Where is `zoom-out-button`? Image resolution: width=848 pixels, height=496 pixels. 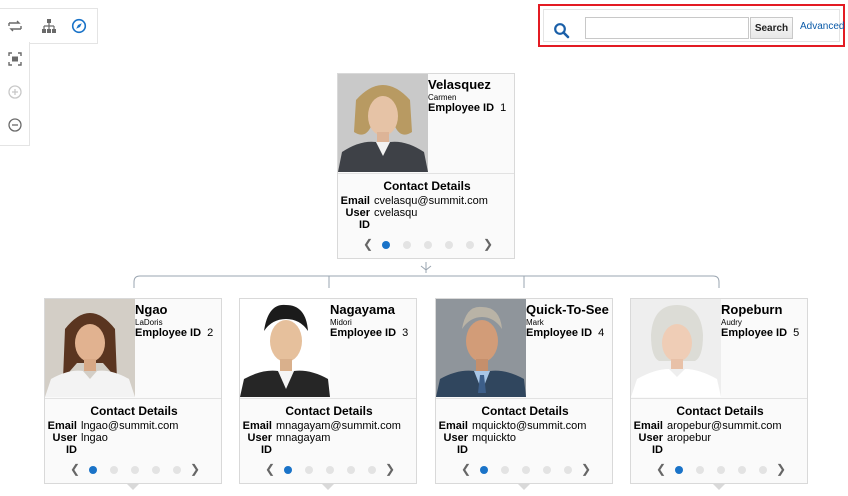
zoom-out-button is located at coordinates (15, 125).